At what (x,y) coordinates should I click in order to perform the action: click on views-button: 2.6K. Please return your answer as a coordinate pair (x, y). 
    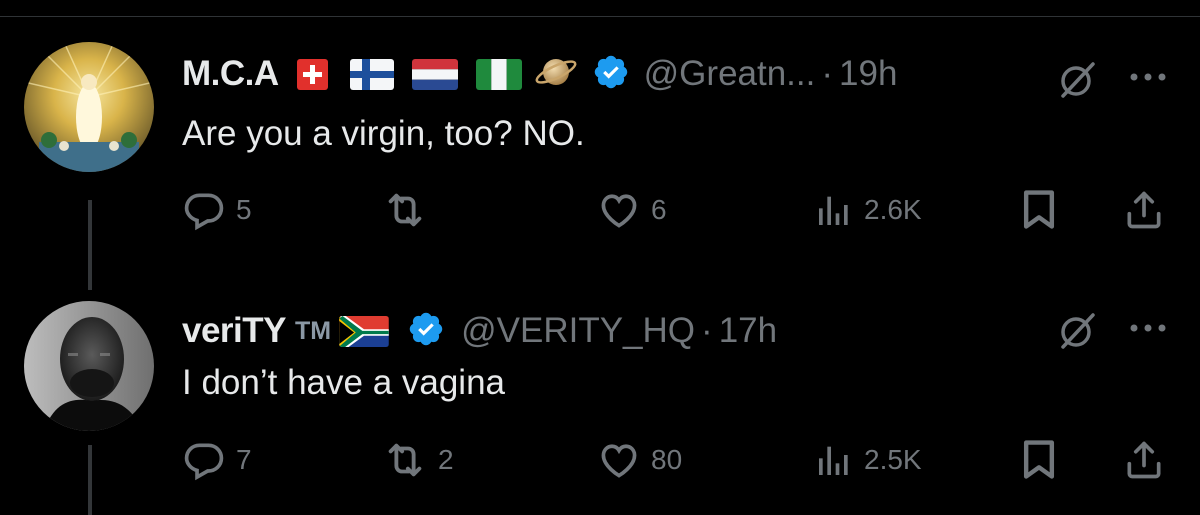
    Looking at the image, I should click on (868, 210).